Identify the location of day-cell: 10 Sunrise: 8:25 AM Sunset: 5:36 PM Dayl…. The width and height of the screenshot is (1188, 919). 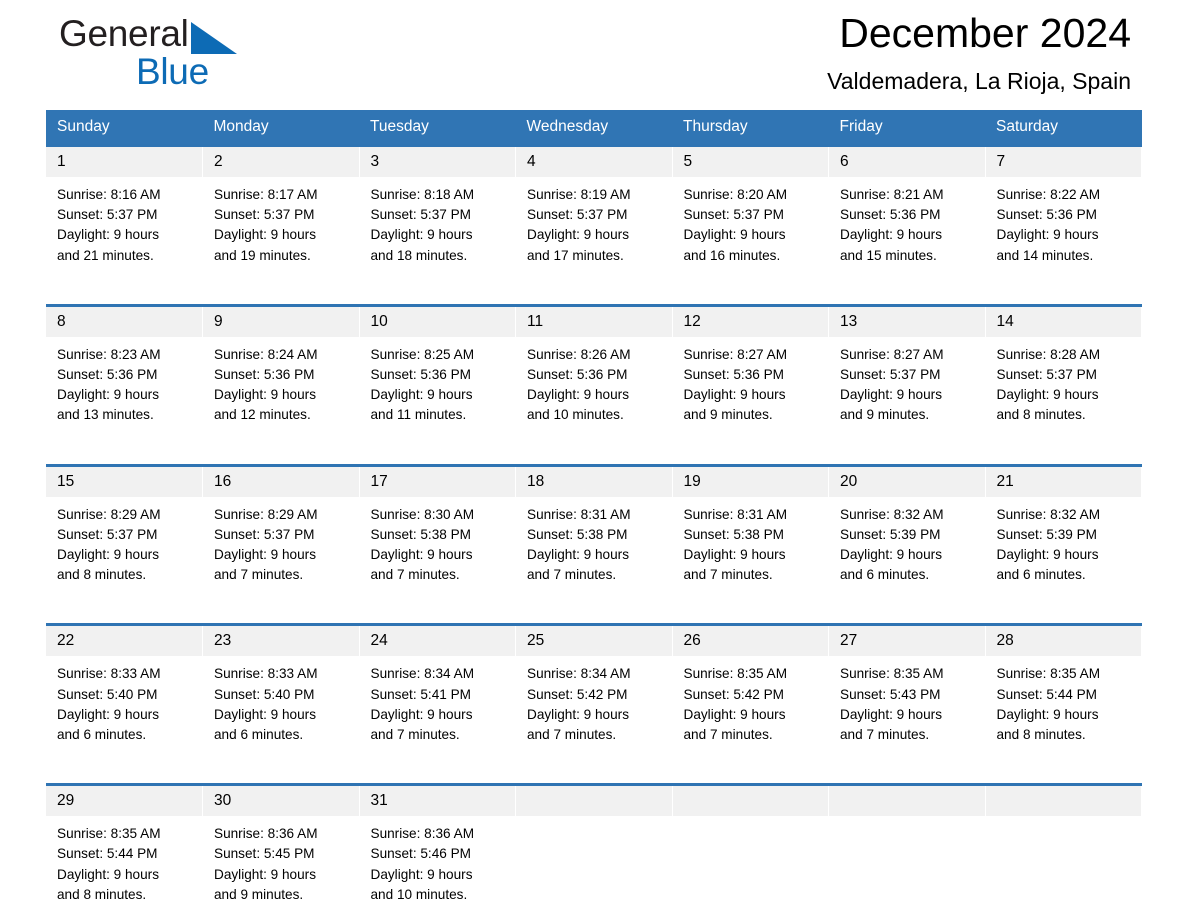
(437, 371).